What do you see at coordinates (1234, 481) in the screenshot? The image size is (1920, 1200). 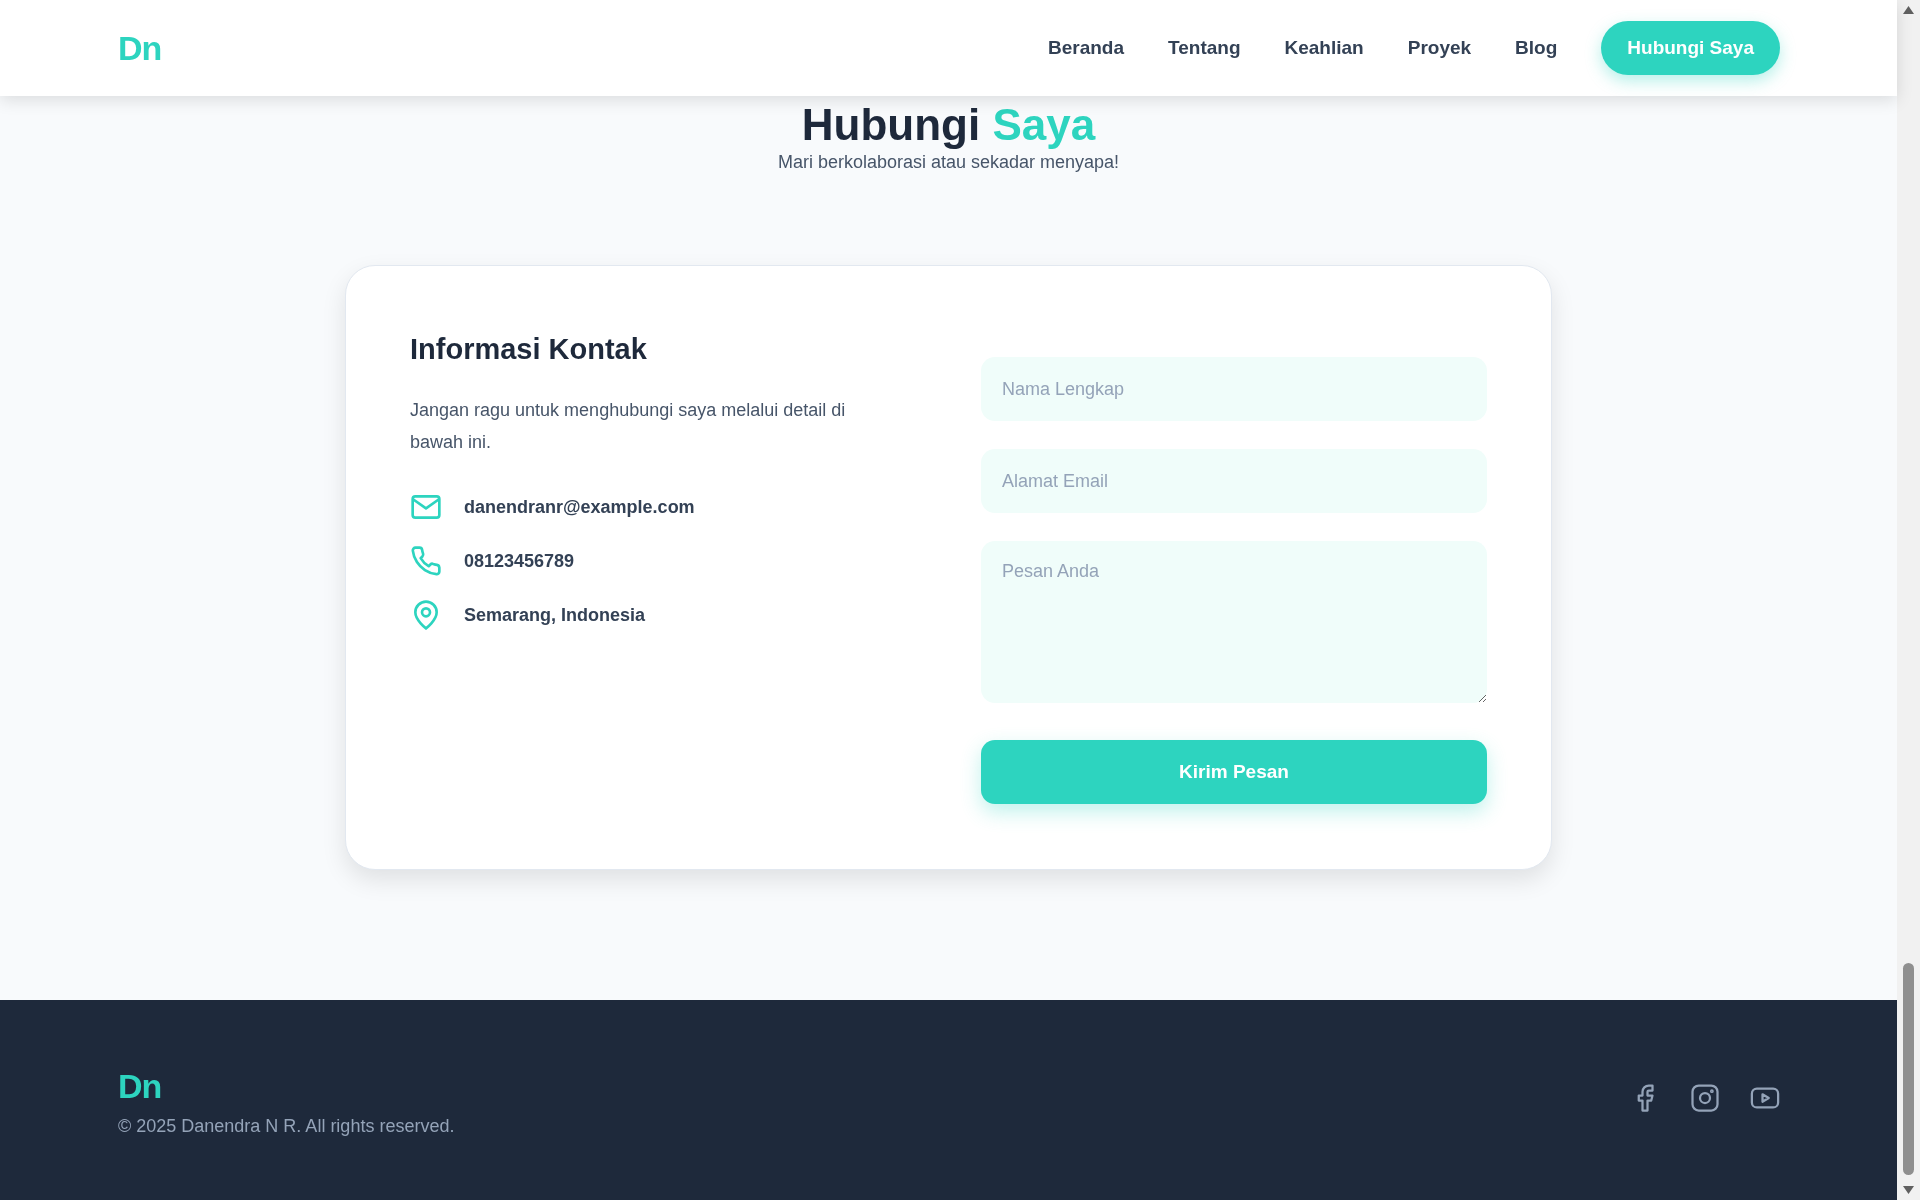 I see `input-field: Alamat Email` at bounding box center [1234, 481].